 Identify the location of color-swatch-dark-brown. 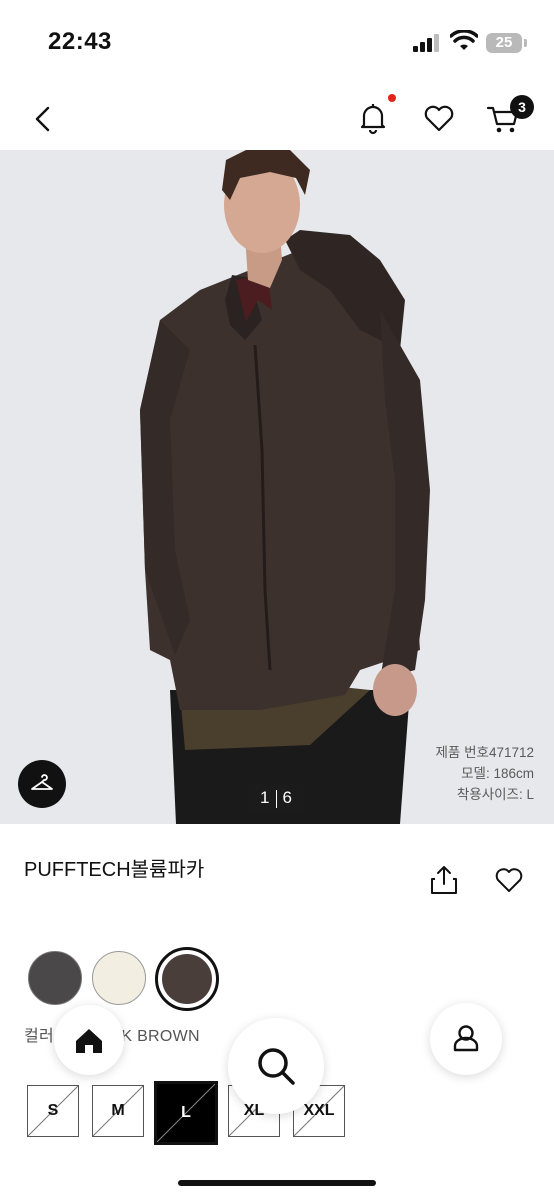
(187, 979).